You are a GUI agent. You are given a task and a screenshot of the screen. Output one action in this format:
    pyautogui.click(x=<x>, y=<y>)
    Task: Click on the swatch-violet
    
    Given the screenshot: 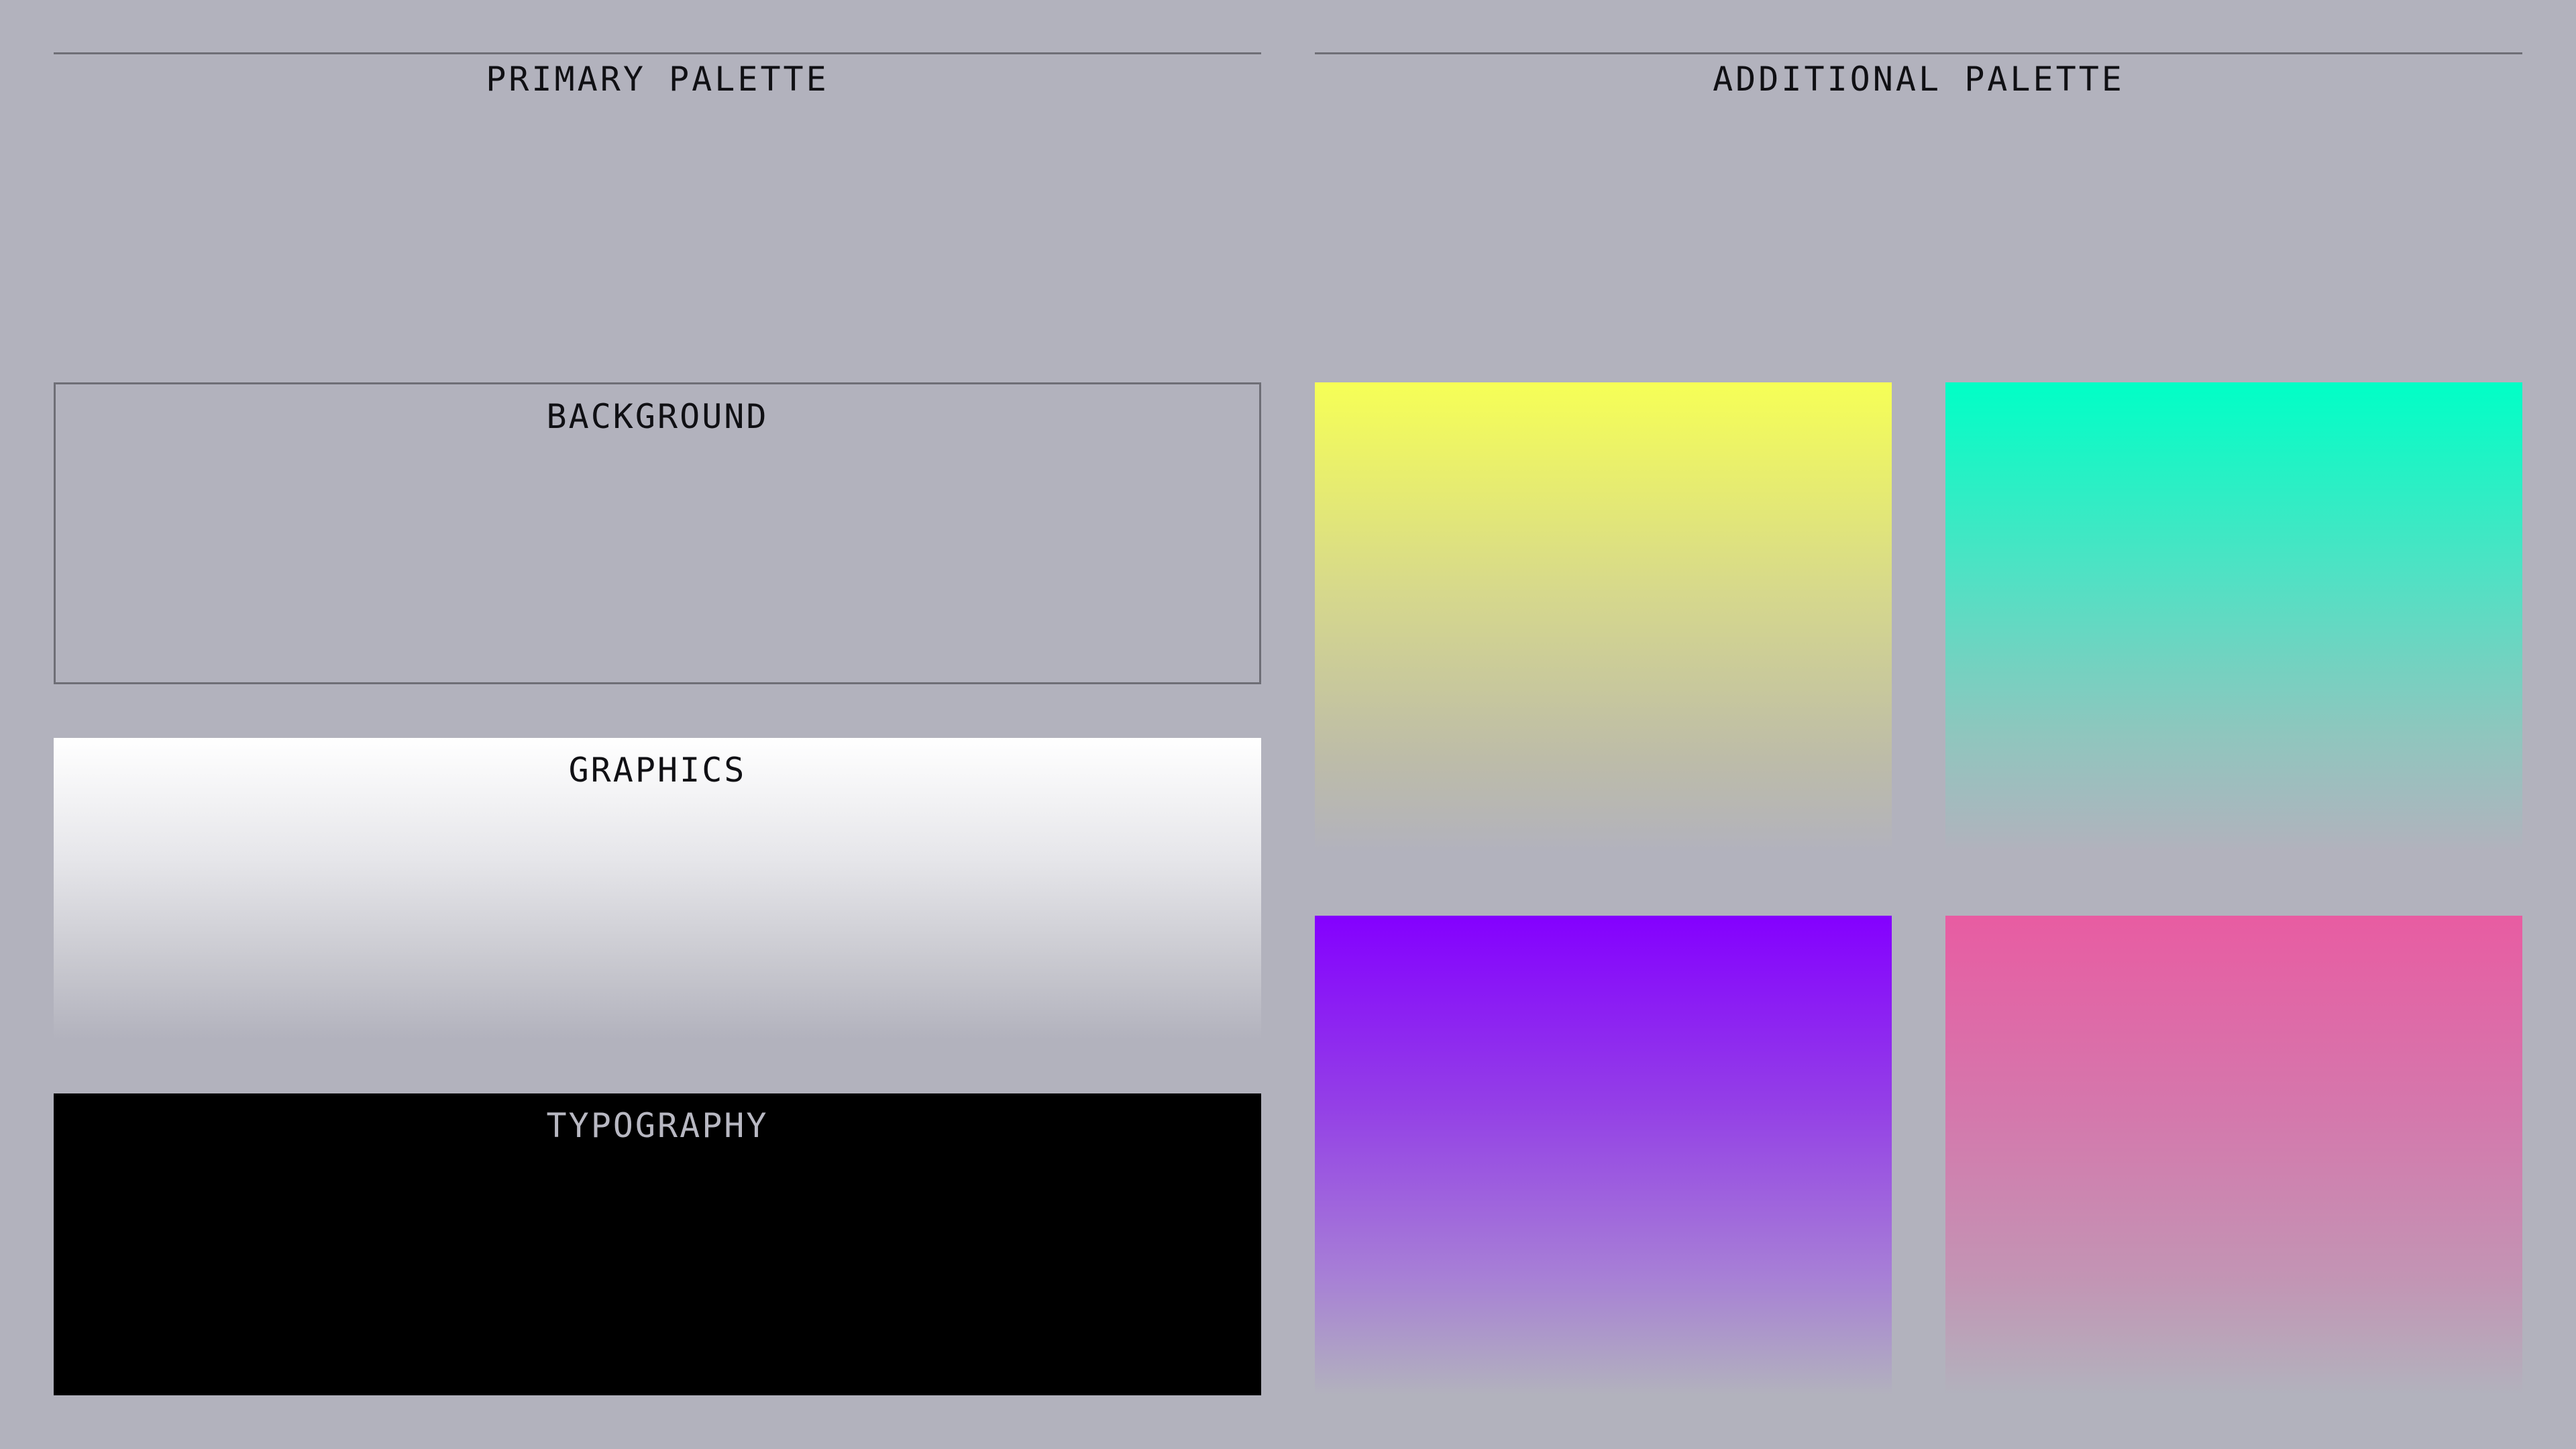 What is the action you would take?
    pyautogui.click(x=1603, y=1155)
    